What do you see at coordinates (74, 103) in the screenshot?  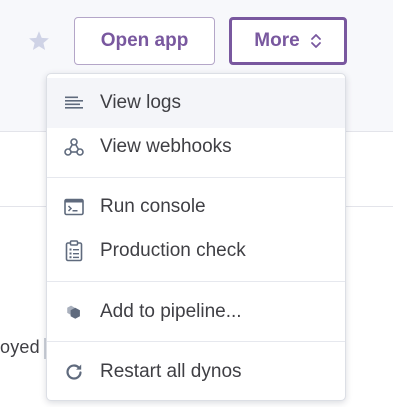 I see `logs-icon` at bounding box center [74, 103].